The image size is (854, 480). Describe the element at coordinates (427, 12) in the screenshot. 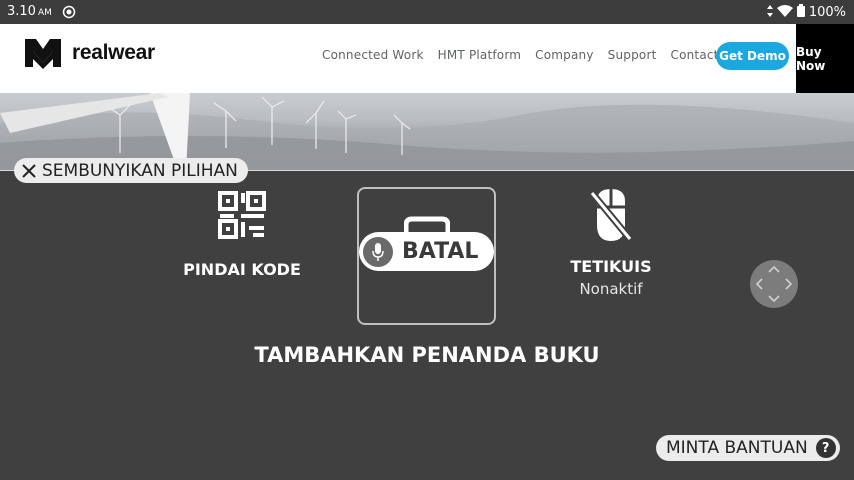

I see `status-bar: 3.10 AM 100%` at that location.